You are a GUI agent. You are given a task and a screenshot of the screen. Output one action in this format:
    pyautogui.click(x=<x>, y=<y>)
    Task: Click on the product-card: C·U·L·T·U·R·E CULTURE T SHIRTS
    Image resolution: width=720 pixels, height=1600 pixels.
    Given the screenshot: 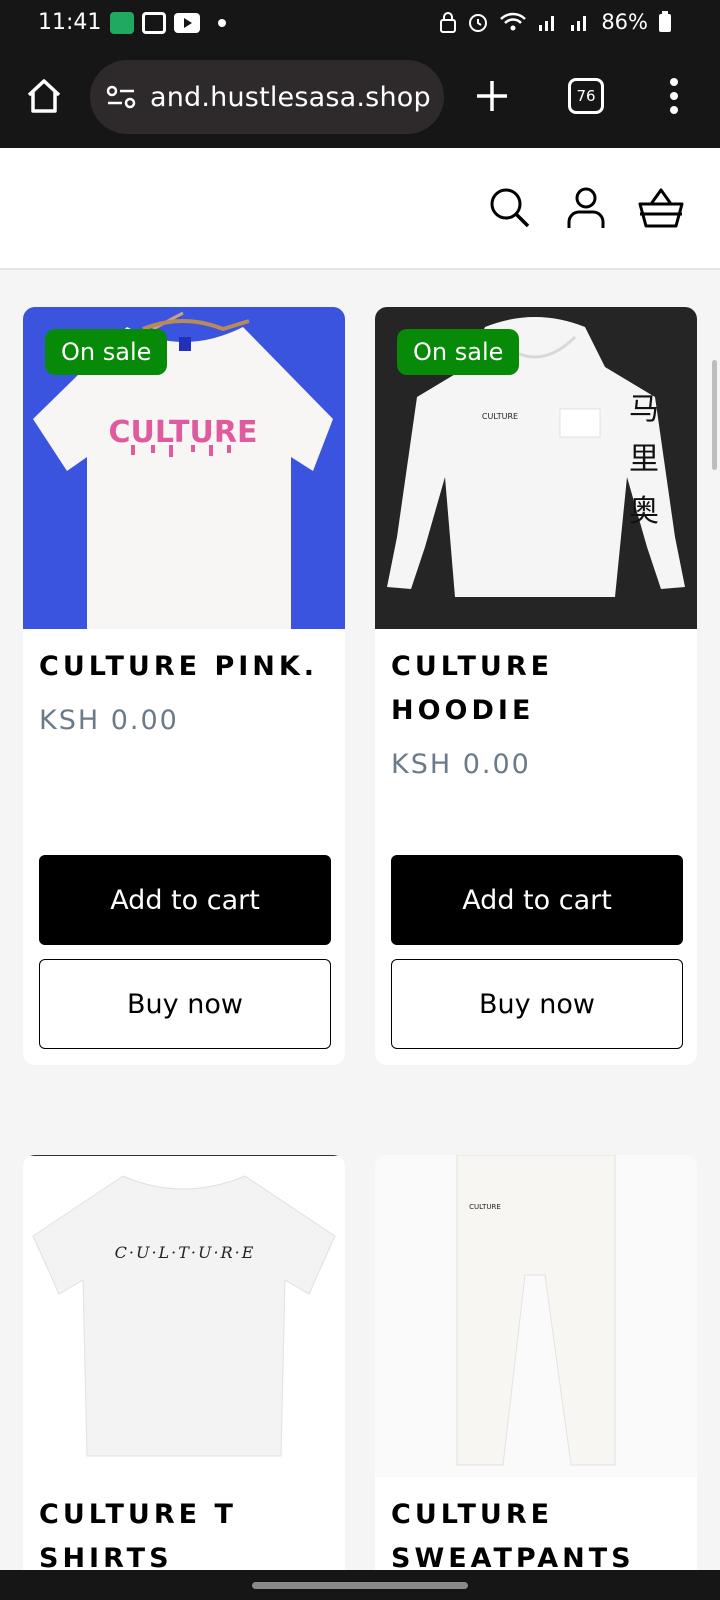 What is the action you would take?
    pyautogui.click(x=184, y=1370)
    